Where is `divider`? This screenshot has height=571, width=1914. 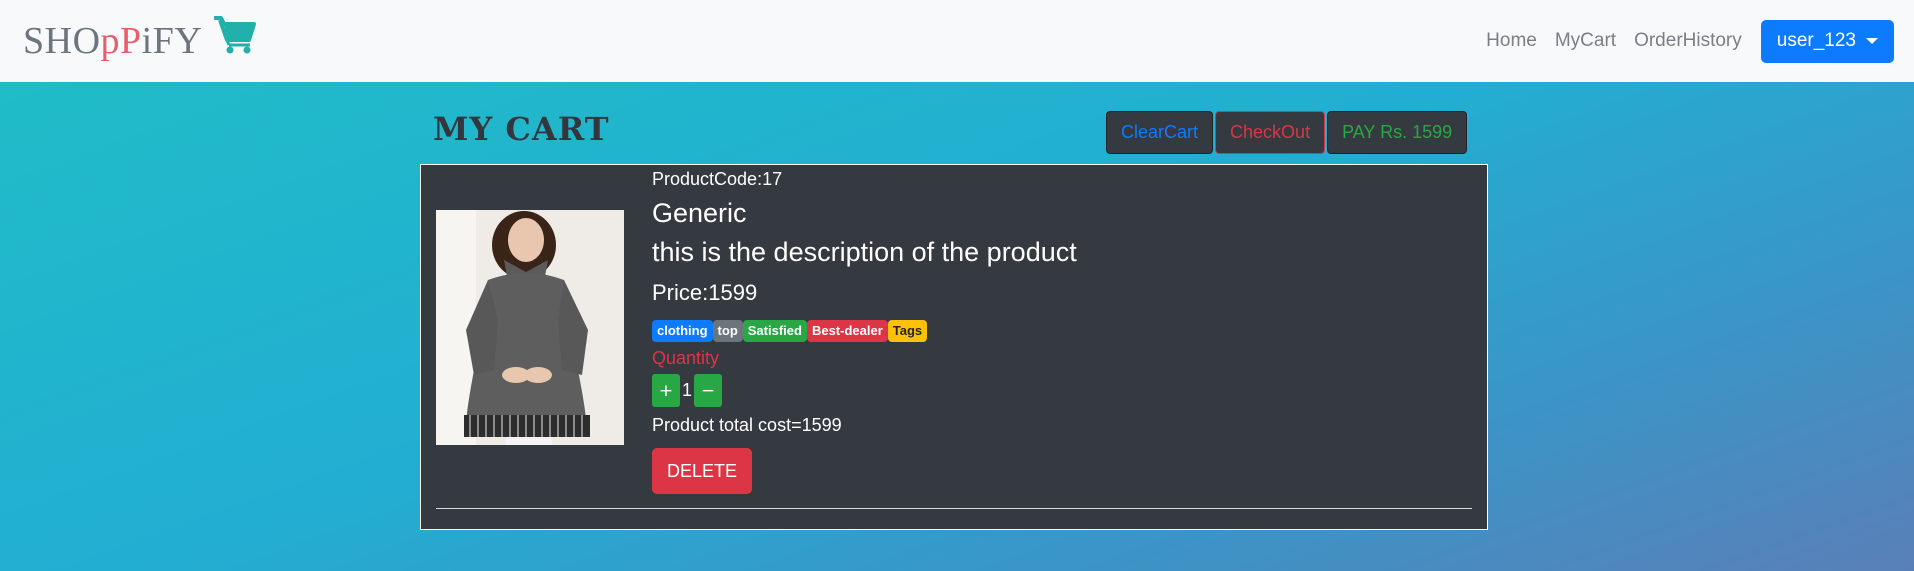 divider is located at coordinates (954, 508).